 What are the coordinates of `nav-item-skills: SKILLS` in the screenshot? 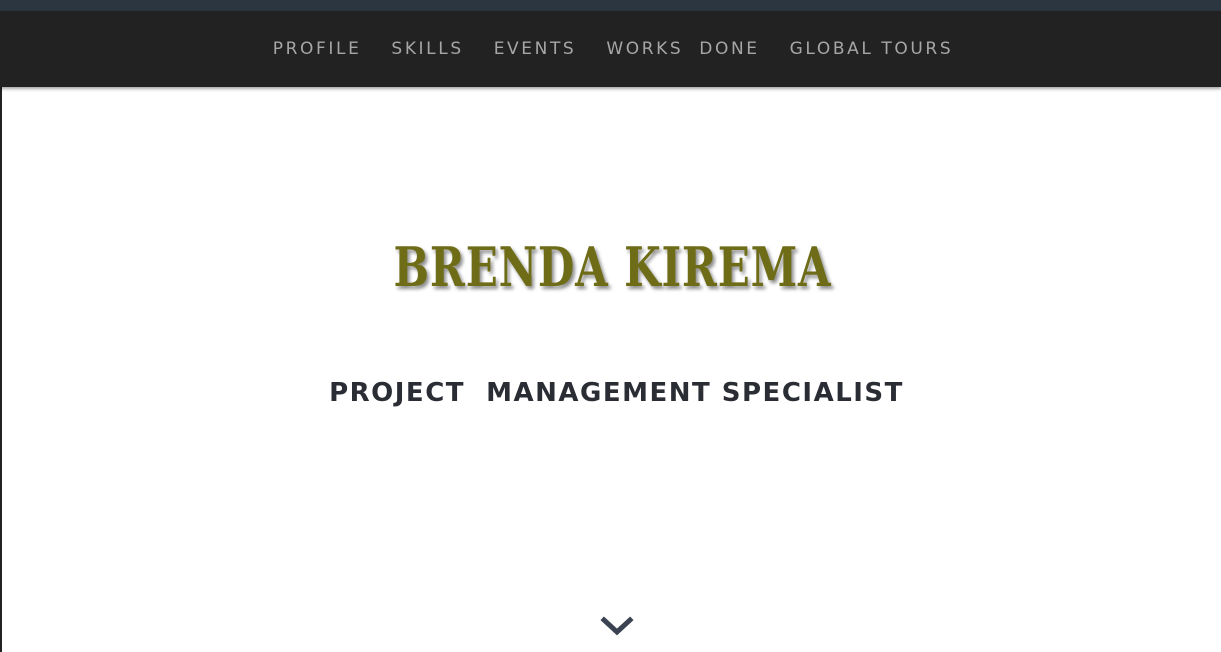 It's located at (427, 49).